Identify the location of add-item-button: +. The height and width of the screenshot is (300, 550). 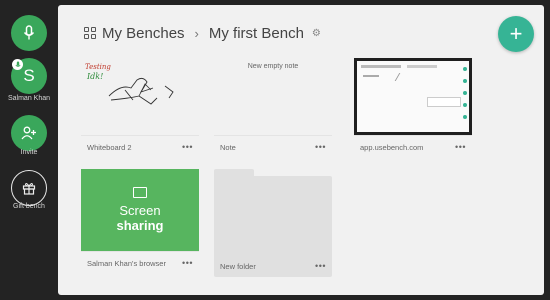
(516, 34).